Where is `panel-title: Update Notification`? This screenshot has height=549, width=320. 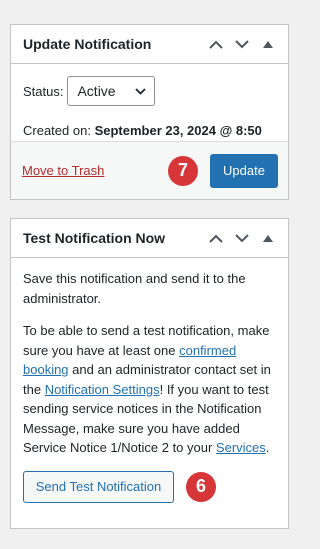 panel-title: Update Notification is located at coordinates (87, 44).